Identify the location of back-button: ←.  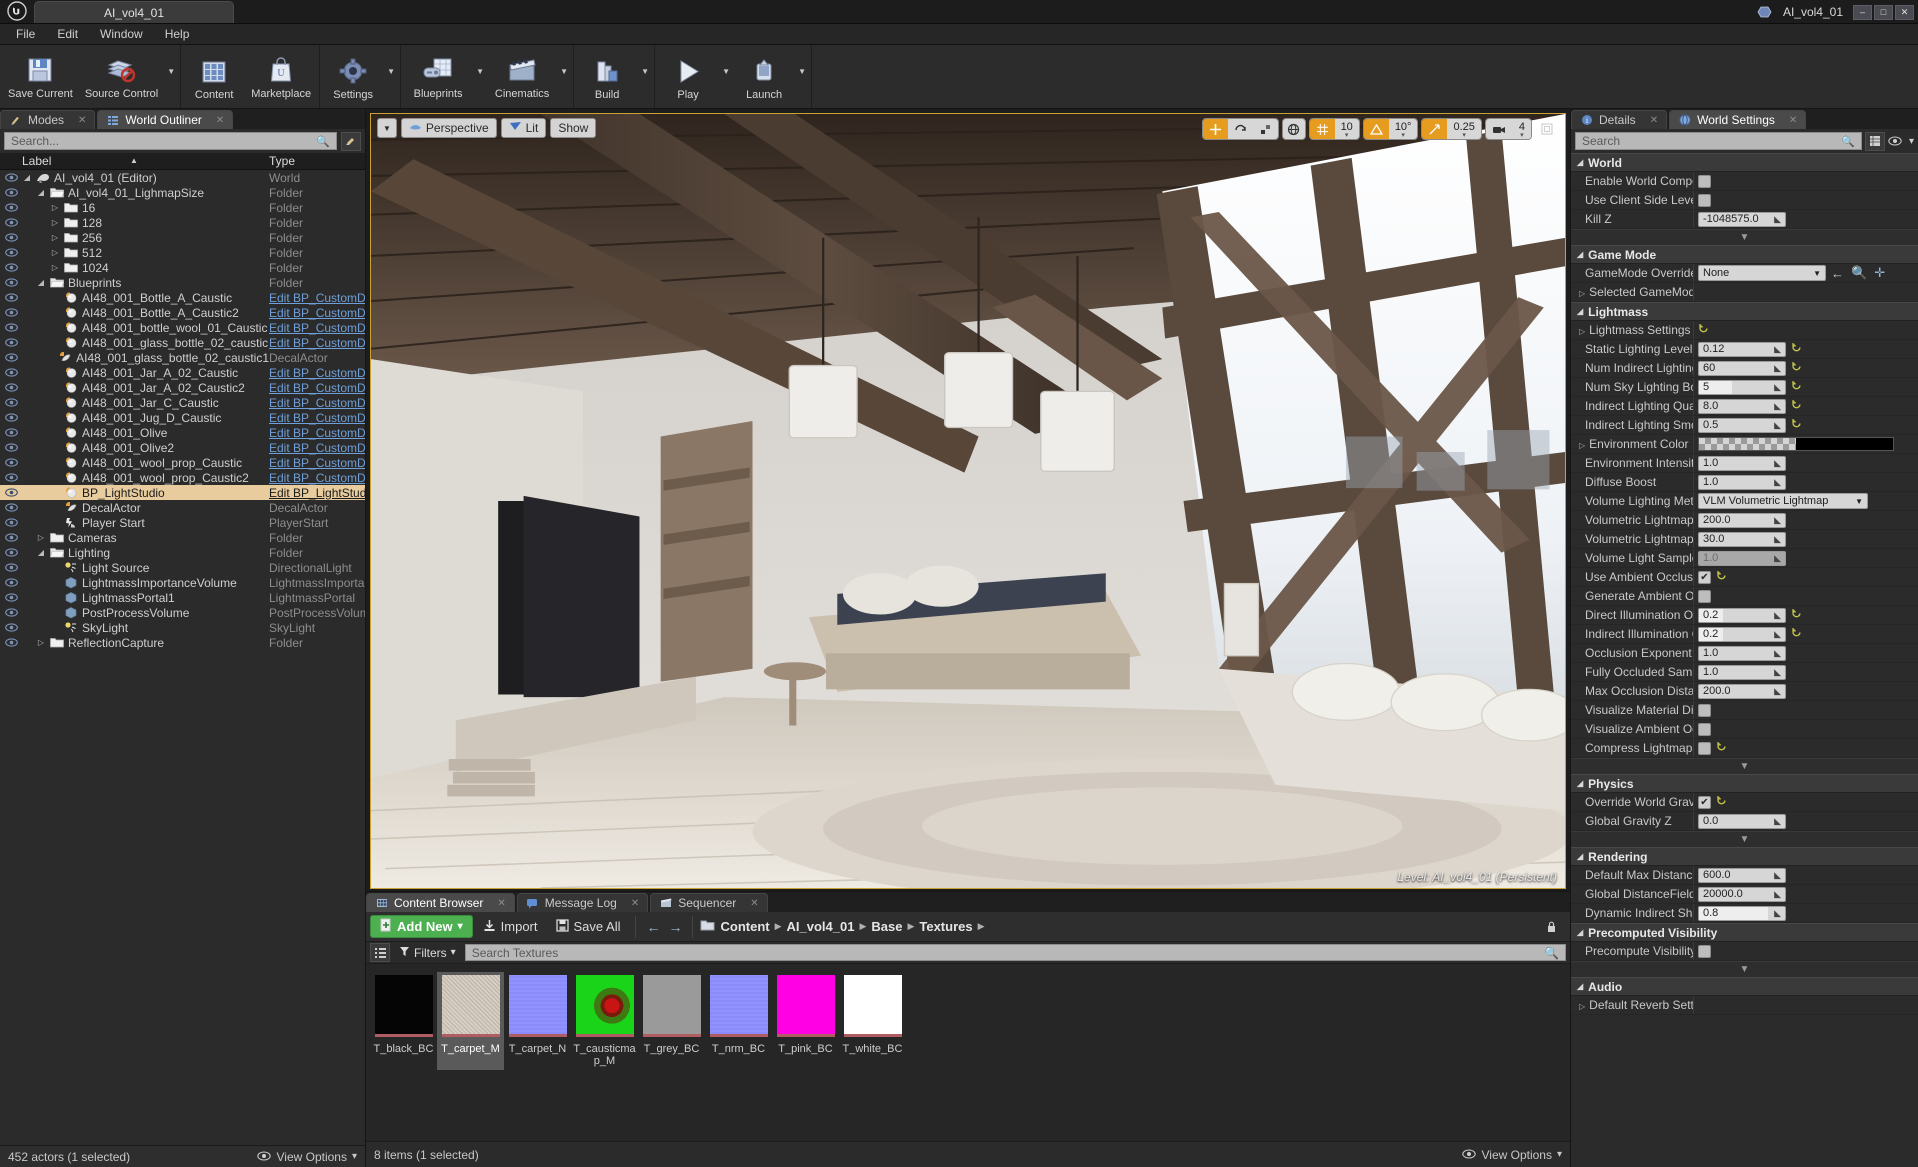
(653, 927).